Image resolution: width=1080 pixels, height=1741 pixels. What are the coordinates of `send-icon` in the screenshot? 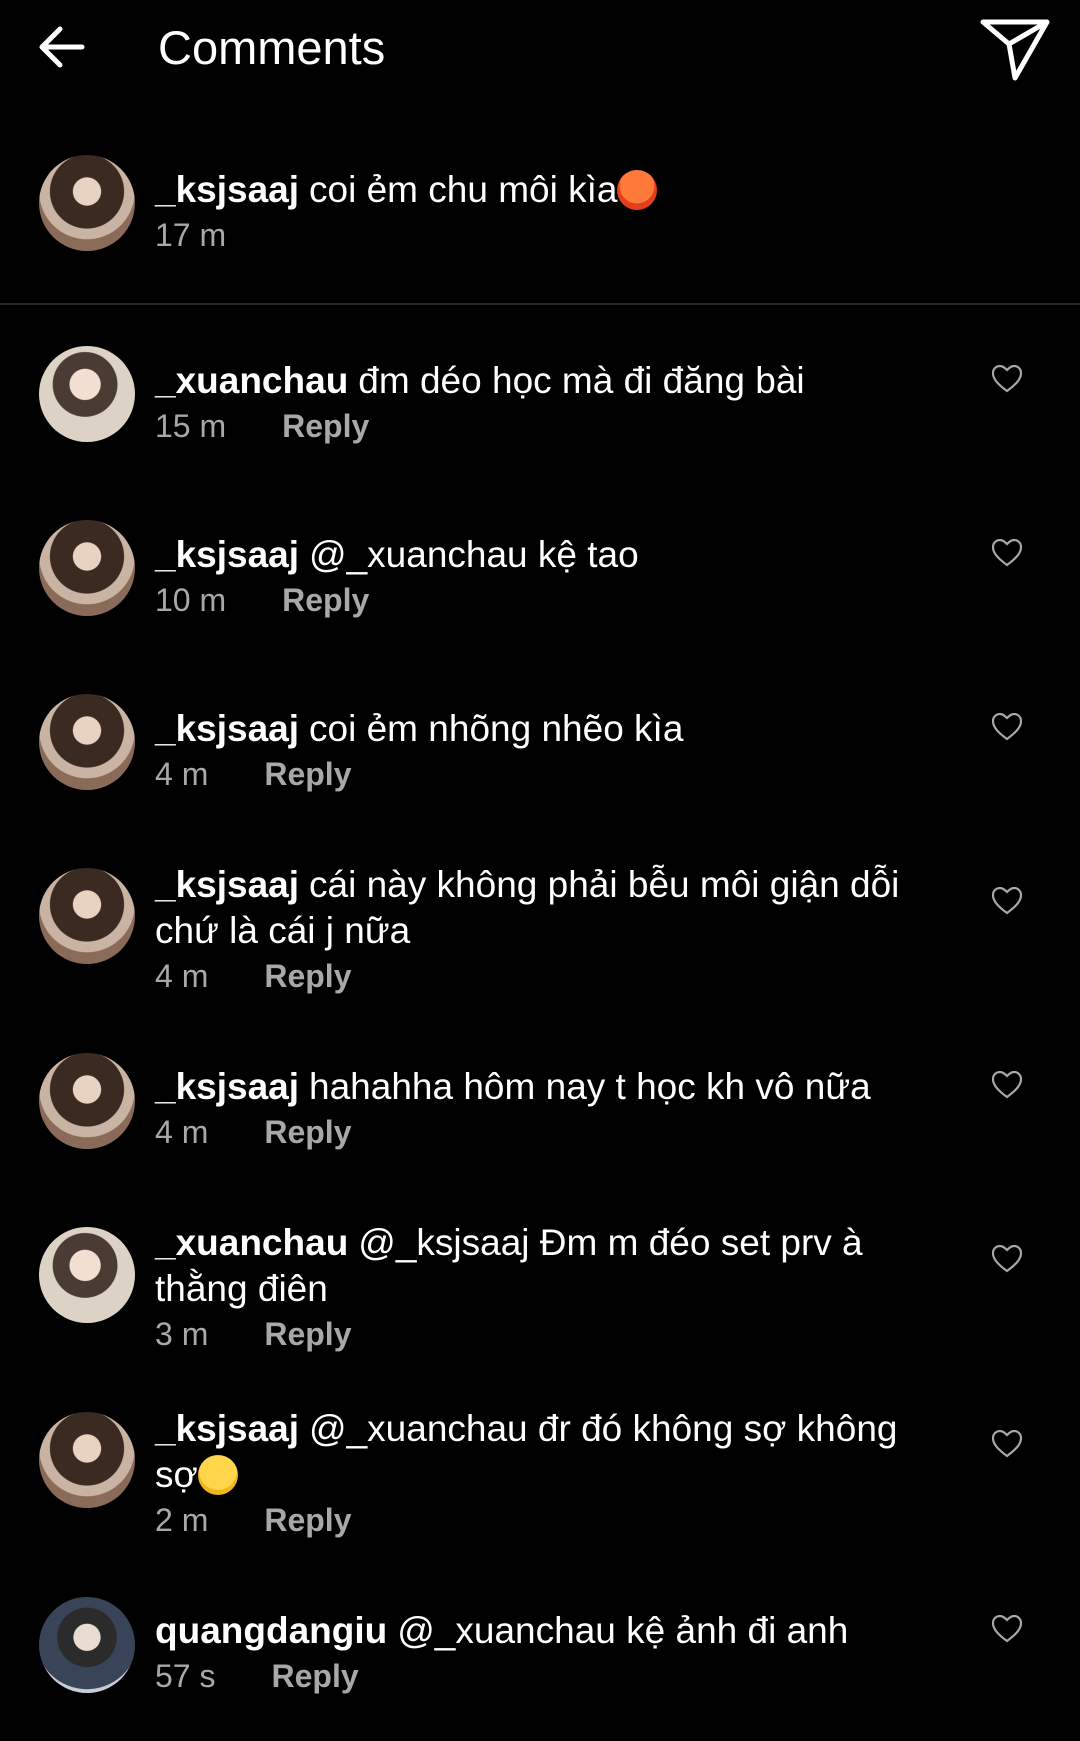 It's located at (1015, 50).